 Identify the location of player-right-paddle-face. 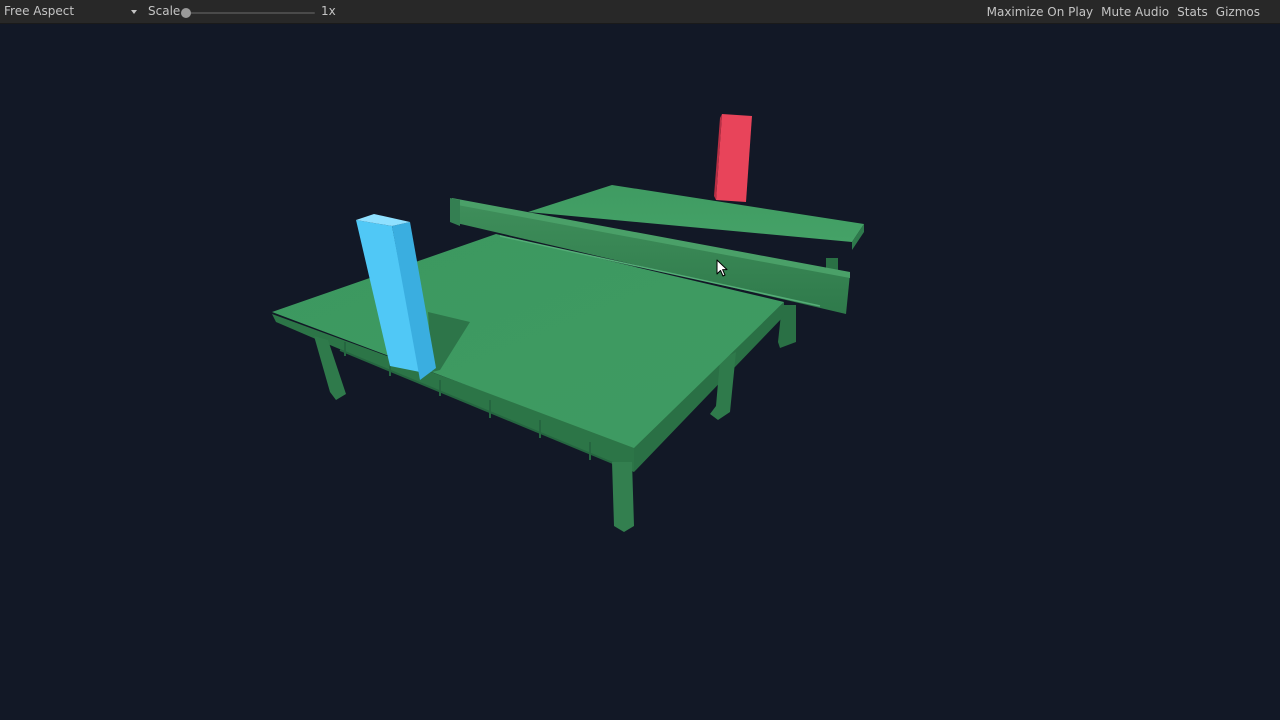
(734, 158).